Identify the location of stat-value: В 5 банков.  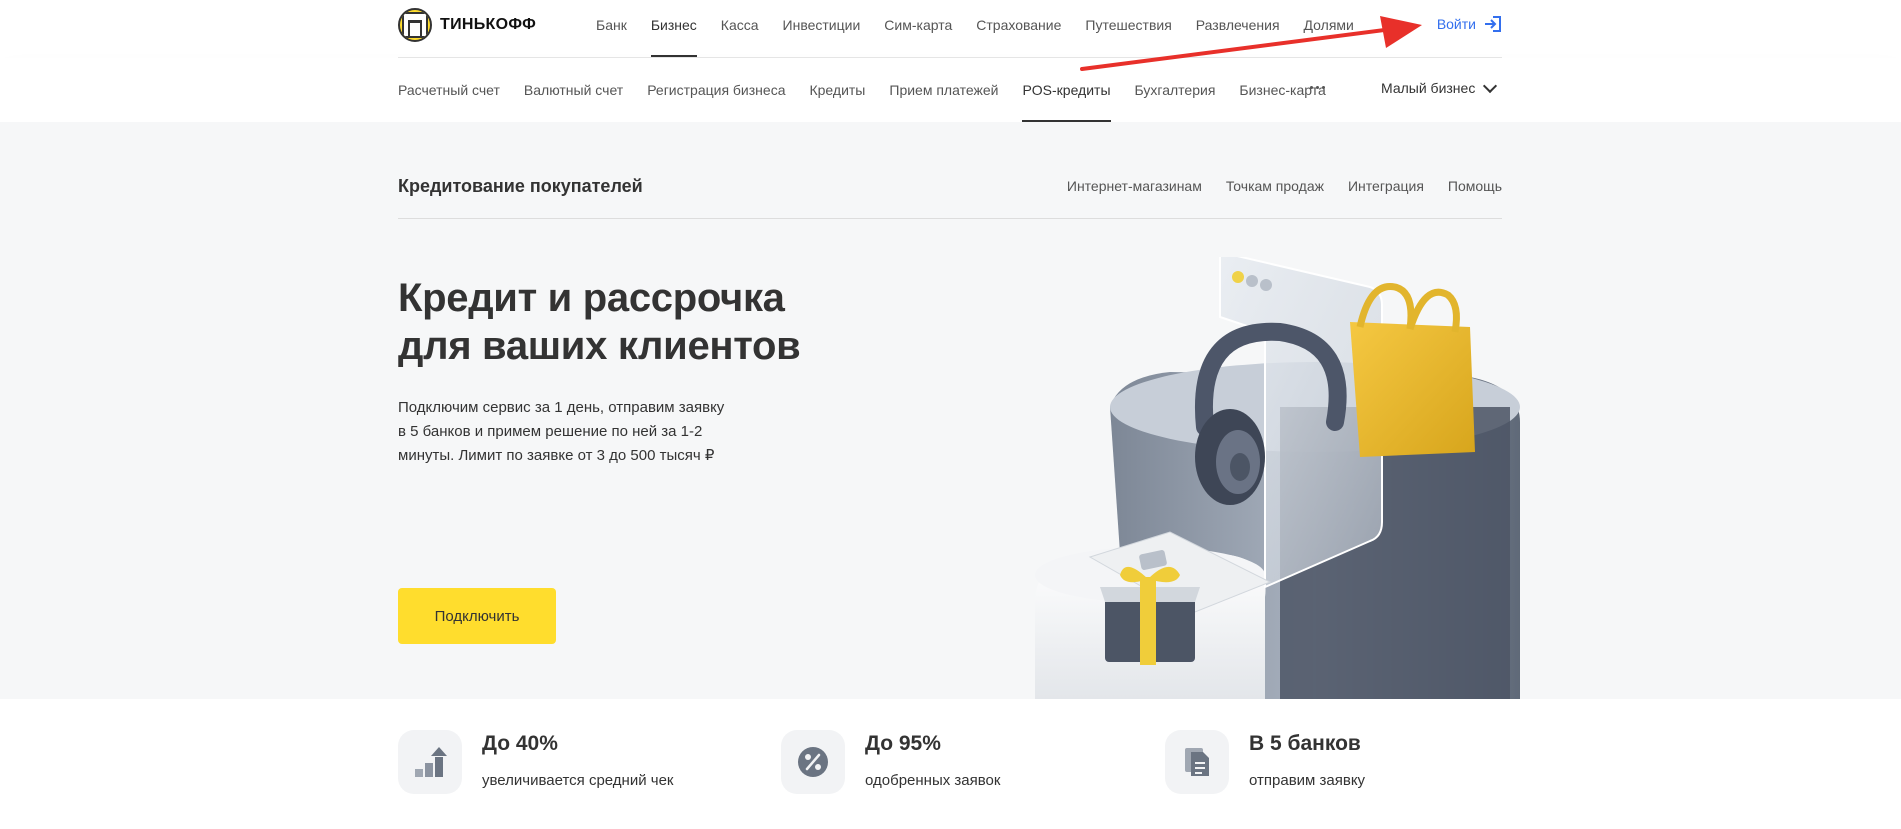
(1305, 743).